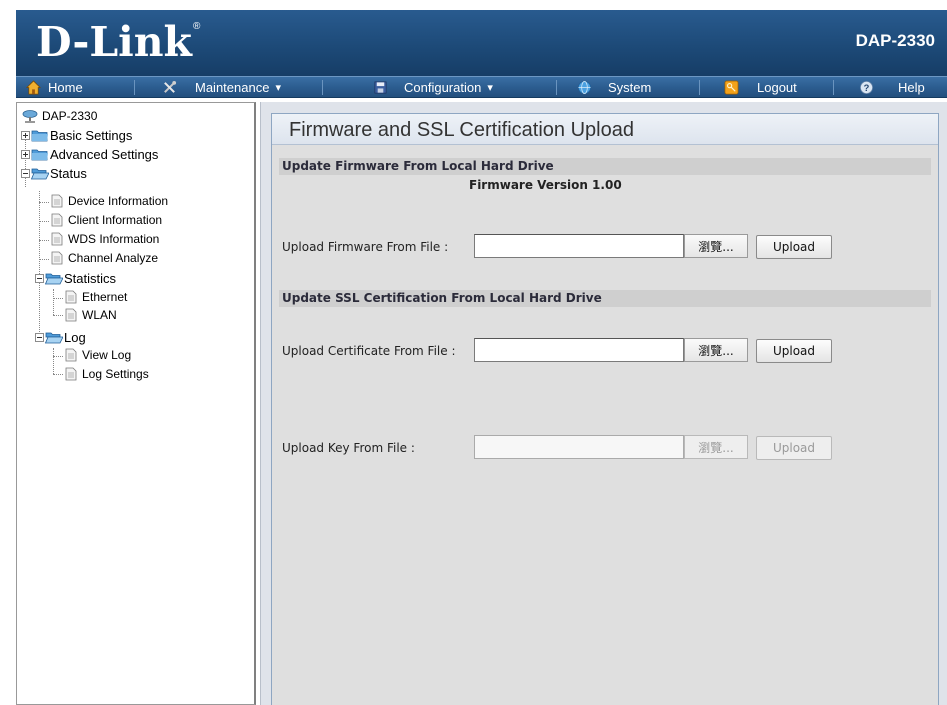 Image resolution: width=947 pixels, height=705 pixels. What do you see at coordinates (118, 42) in the screenshot?
I see `dlink-logo: D-Link®` at bounding box center [118, 42].